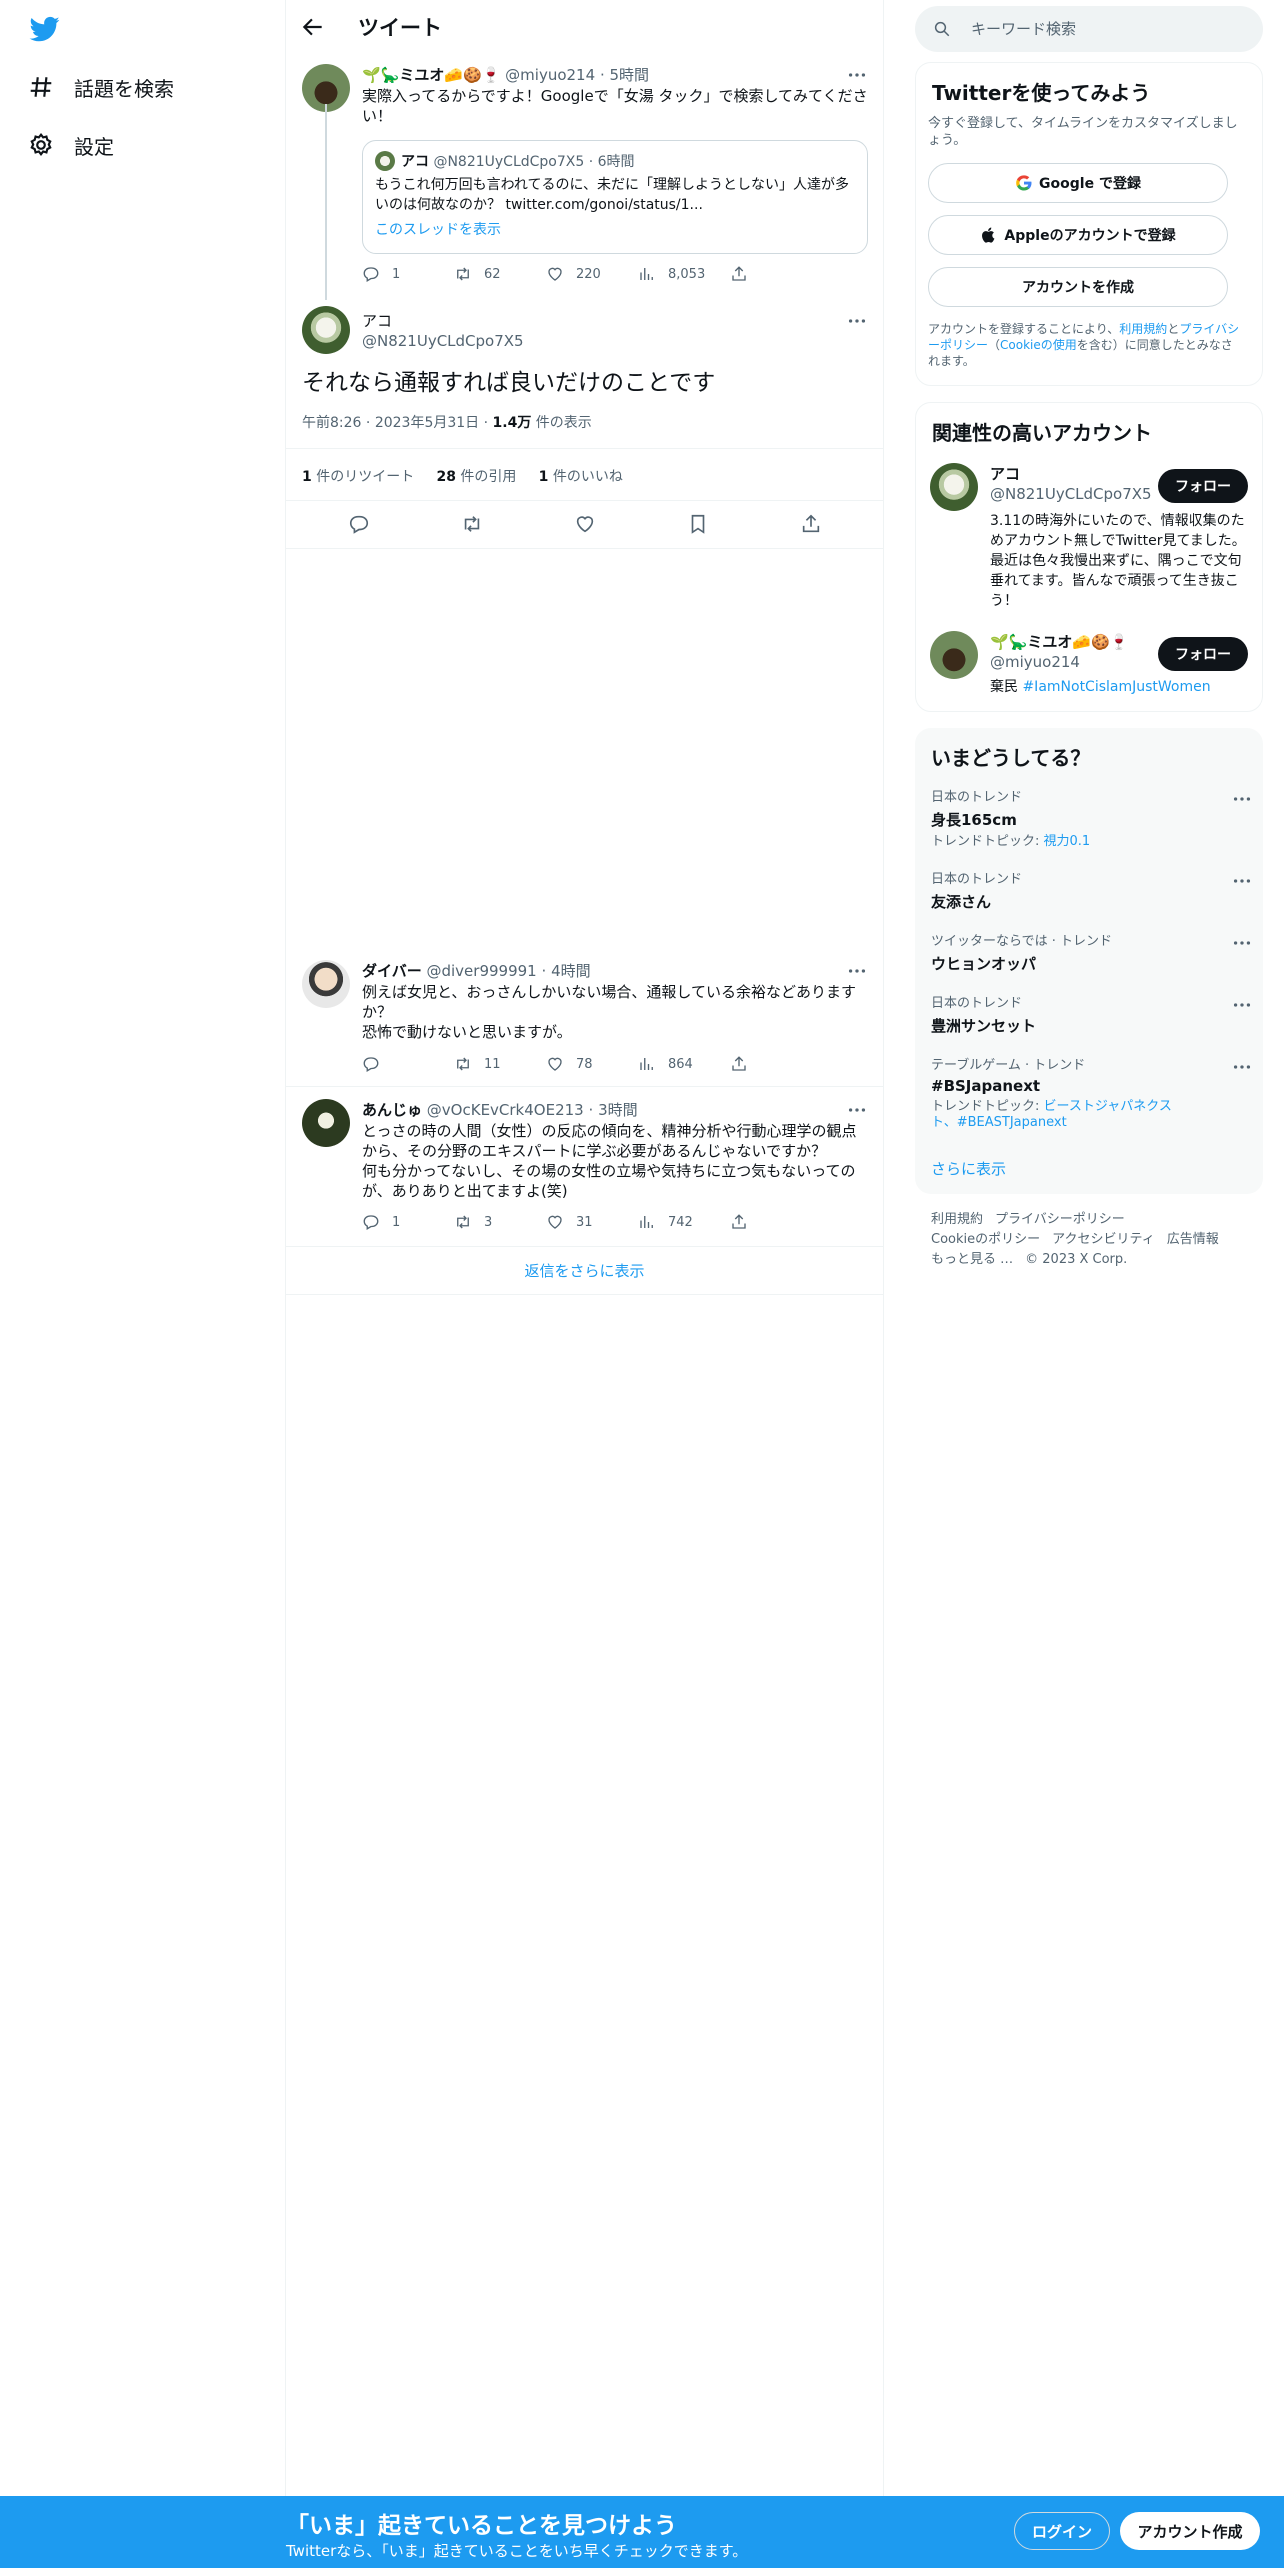  Describe the element at coordinates (392, 971) in the screenshot. I see `author-name: ダイバー` at that location.